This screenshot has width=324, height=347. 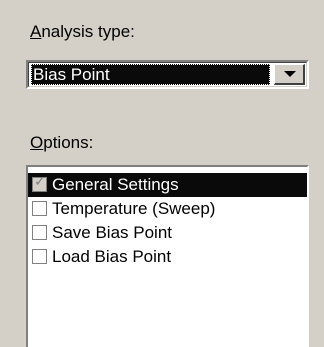 I want to click on list-item-save-bias-point: Save Bias Point, so click(x=167, y=233).